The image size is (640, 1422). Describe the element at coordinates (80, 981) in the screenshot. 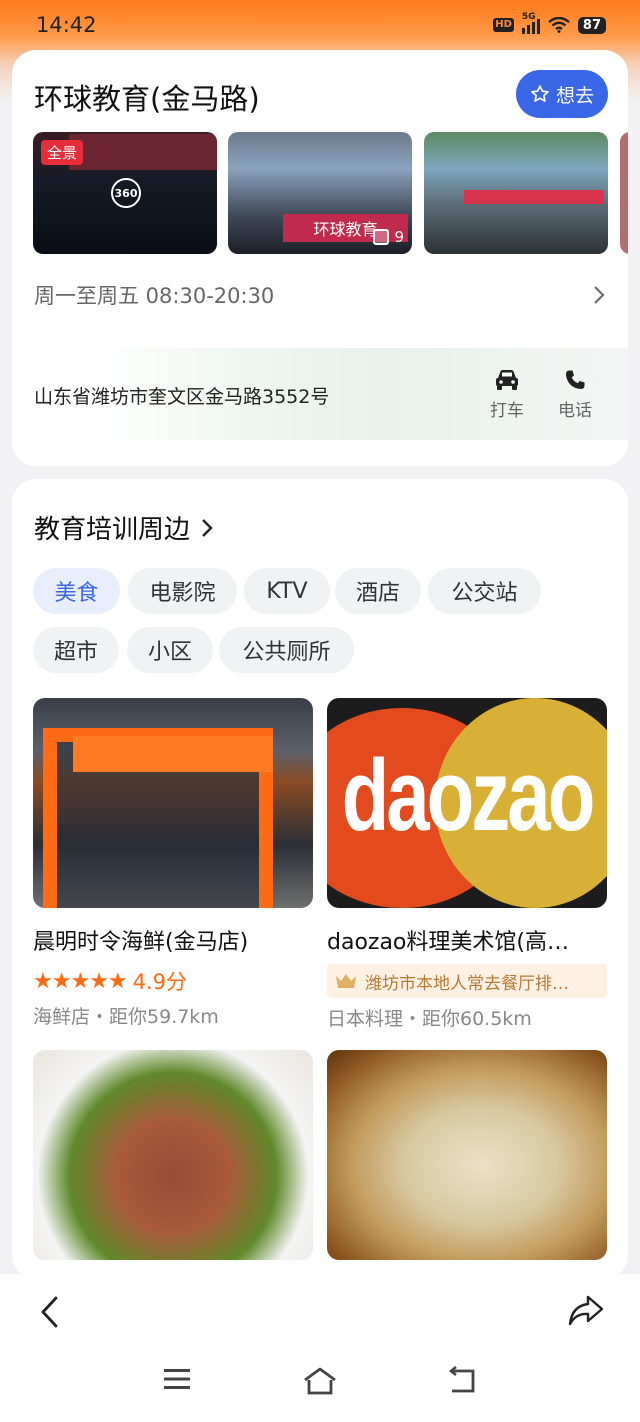

I see `rating-stars-icon: ★★★★★` at that location.